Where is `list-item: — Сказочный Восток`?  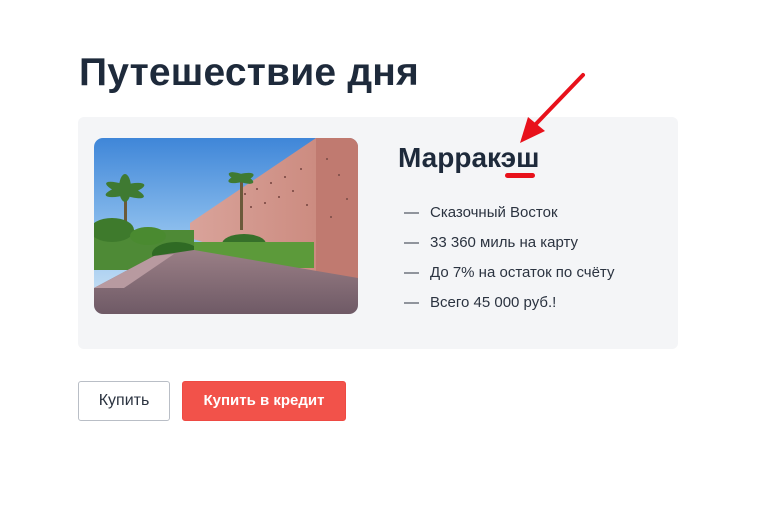 list-item: — Сказочный Восток is located at coordinates (509, 213).